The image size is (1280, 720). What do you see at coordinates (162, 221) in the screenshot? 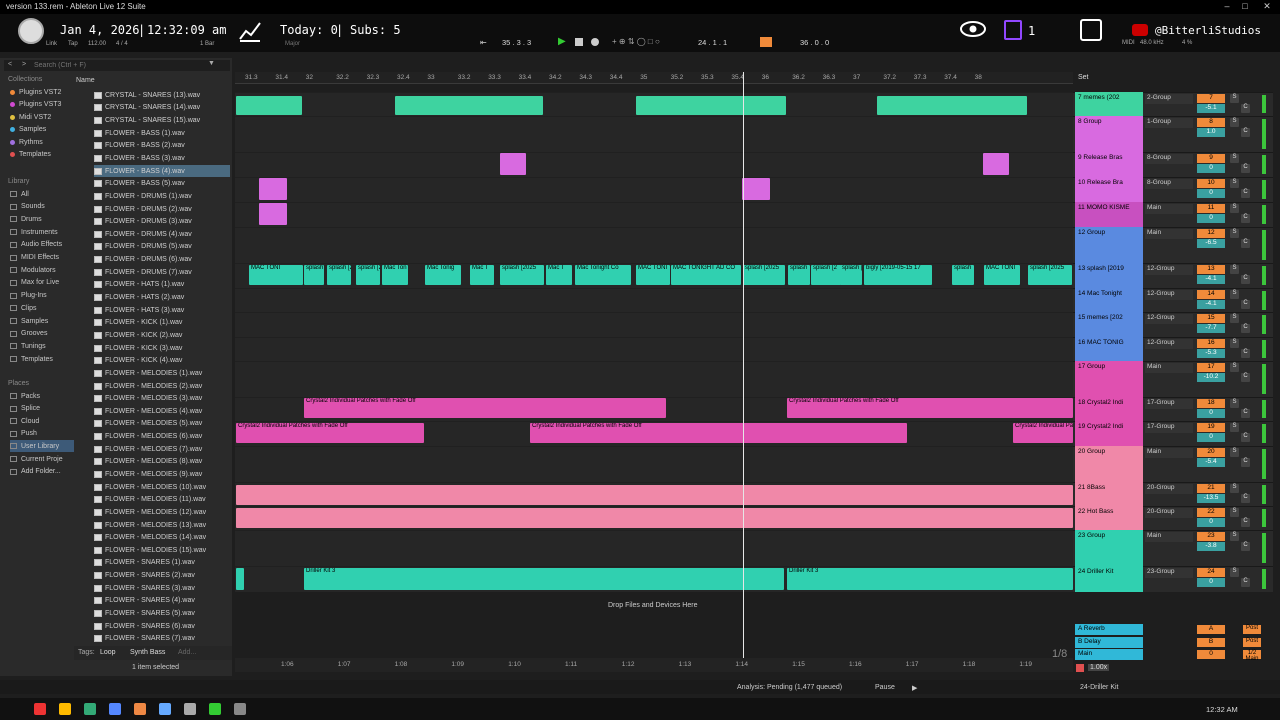
I see `file-row: FLOWER - DRUMS (3).wav` at bounding box center [162, 221].